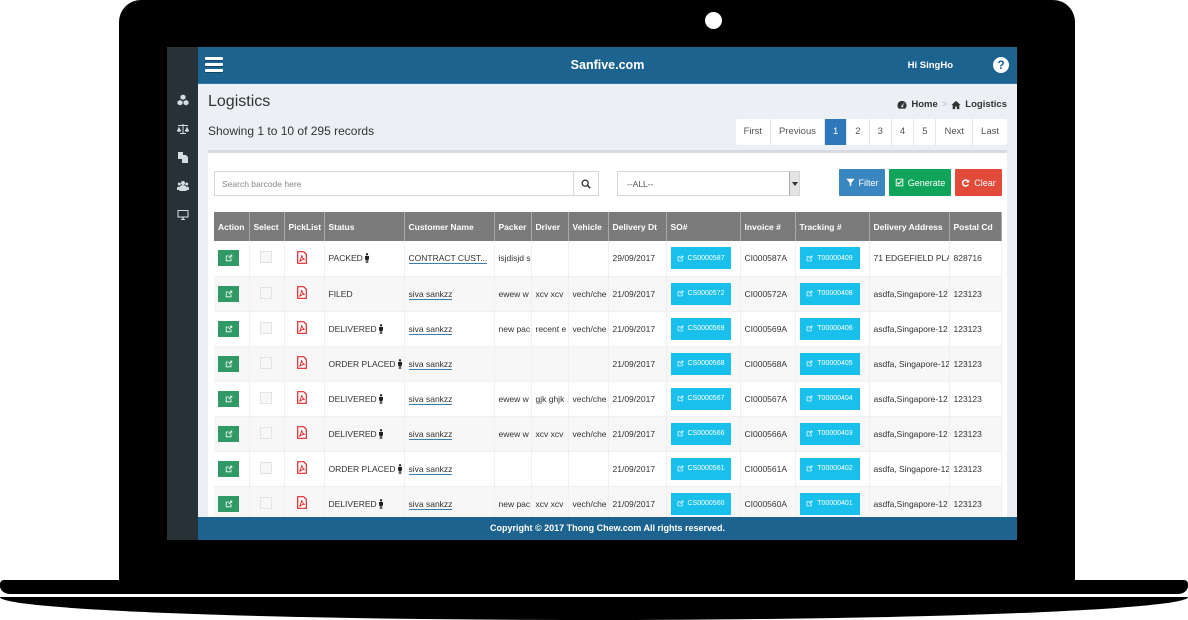 The height and width of the screenshot is (620, 1188). What do you see at coordinates (768, 294) in the screenshot?
I see `cell-invoice: CI000572A` at bounding box center [768, 294].